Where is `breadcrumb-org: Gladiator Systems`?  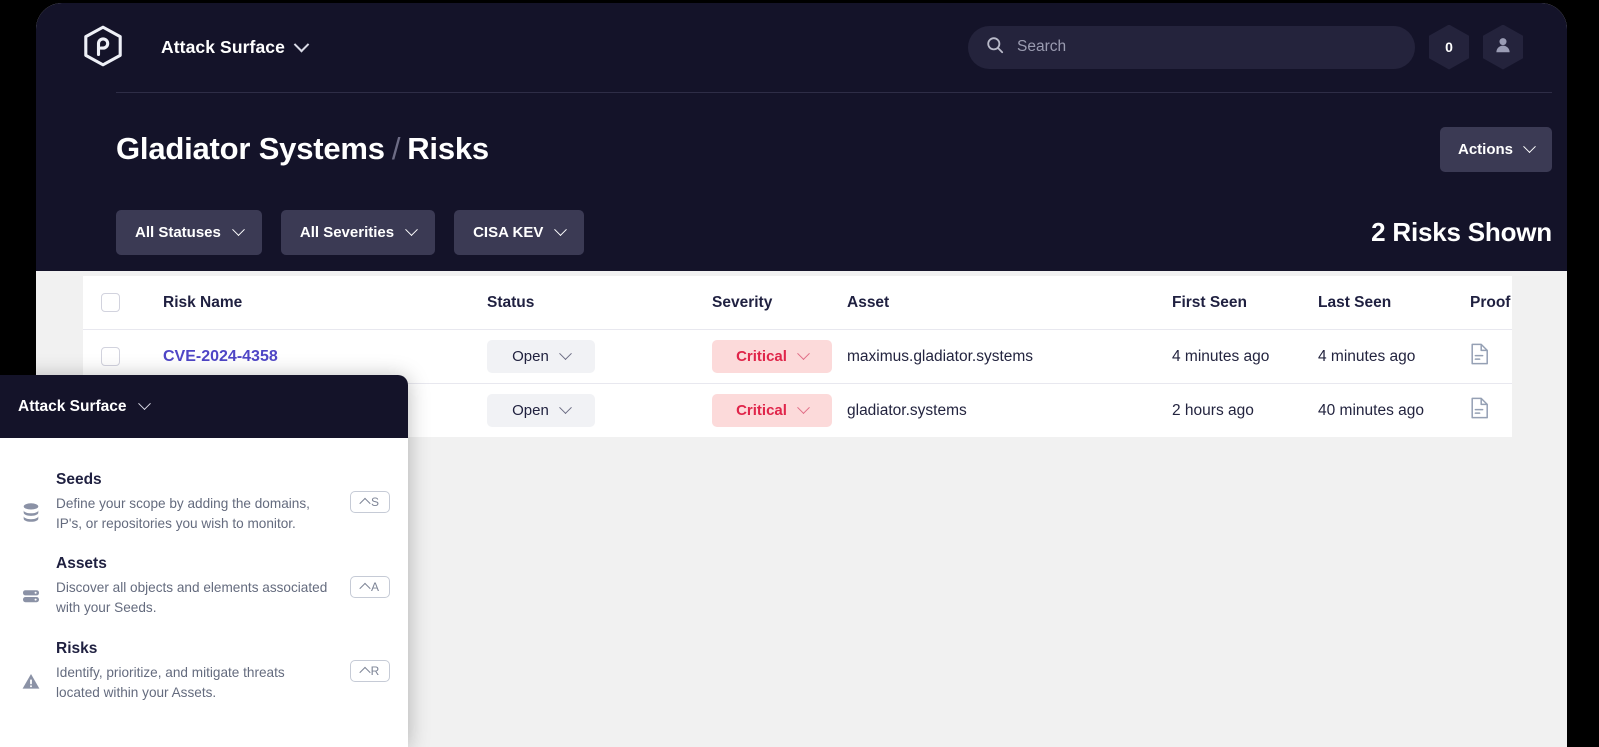 breadcrumb-org: Gladiator Systems is located at coordinates (250, 148).